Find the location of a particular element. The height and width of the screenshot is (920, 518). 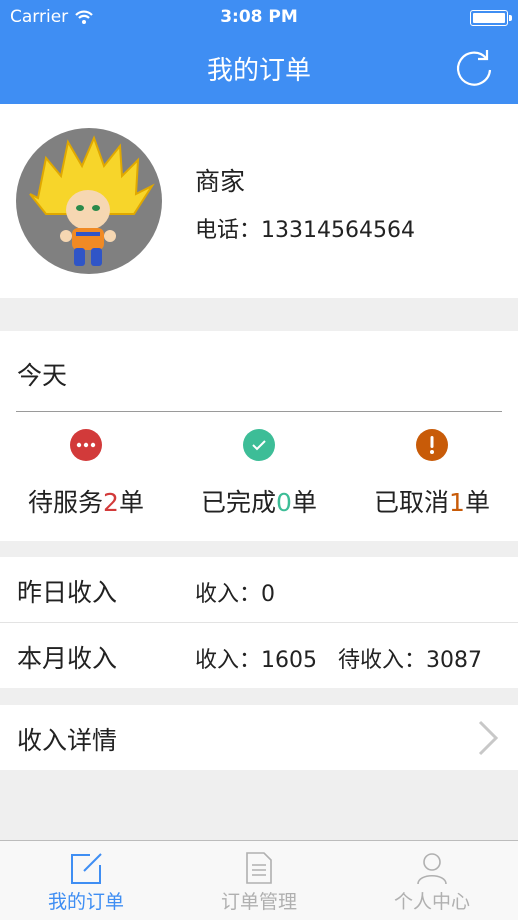

income-details-label: 收入详情 is located at coordinates (67, 740).